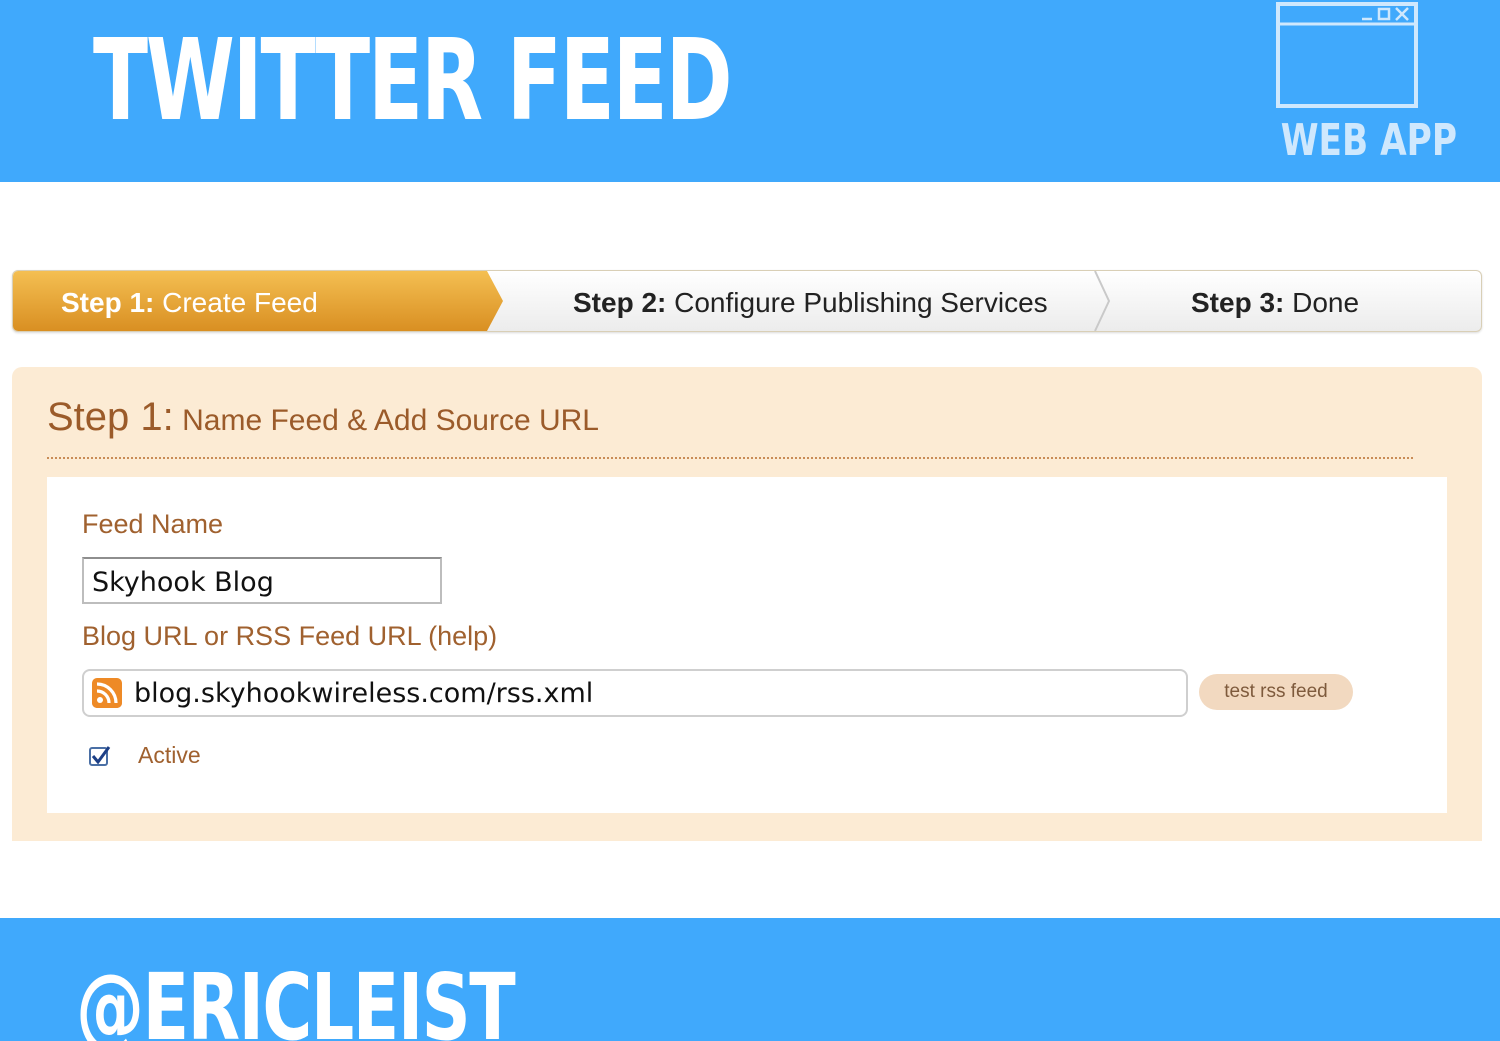  I want to click on active-label: Active, so click(169, 755).